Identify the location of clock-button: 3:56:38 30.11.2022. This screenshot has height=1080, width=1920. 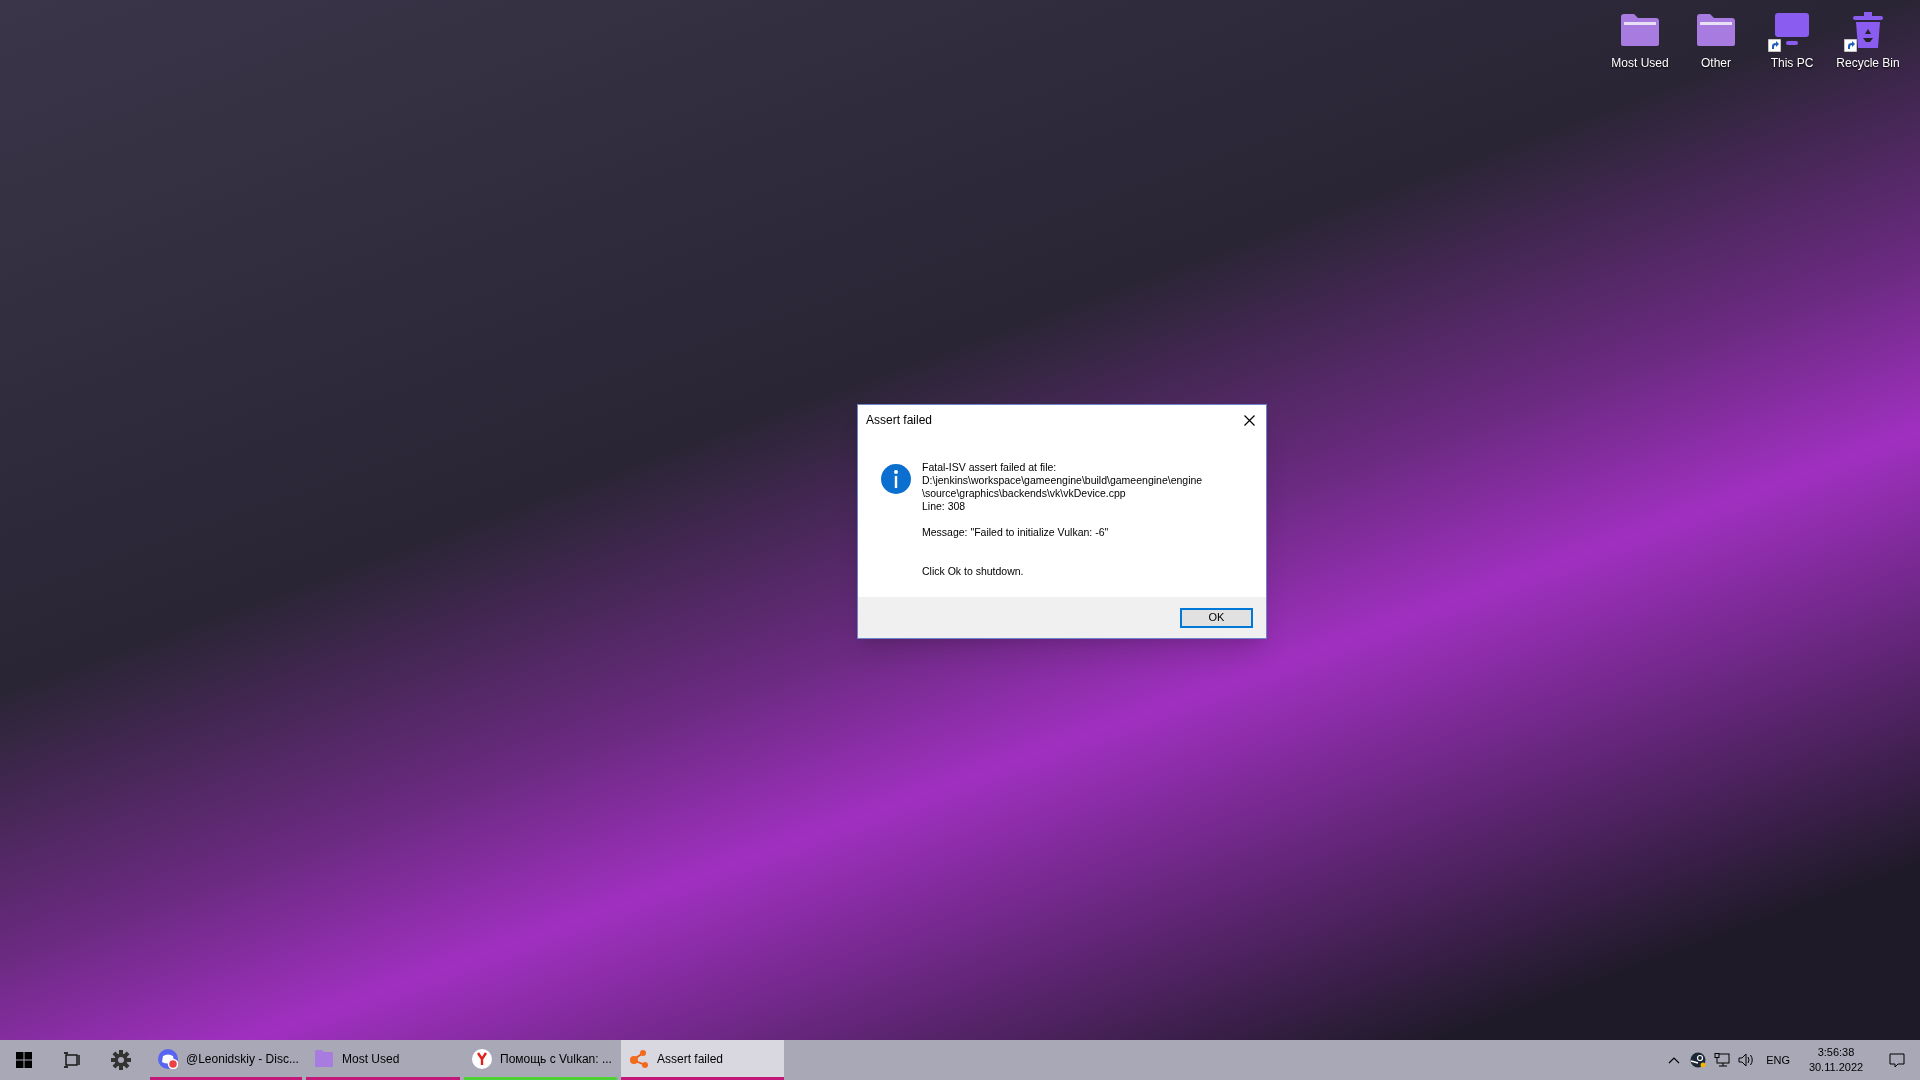
(1836, 1060).